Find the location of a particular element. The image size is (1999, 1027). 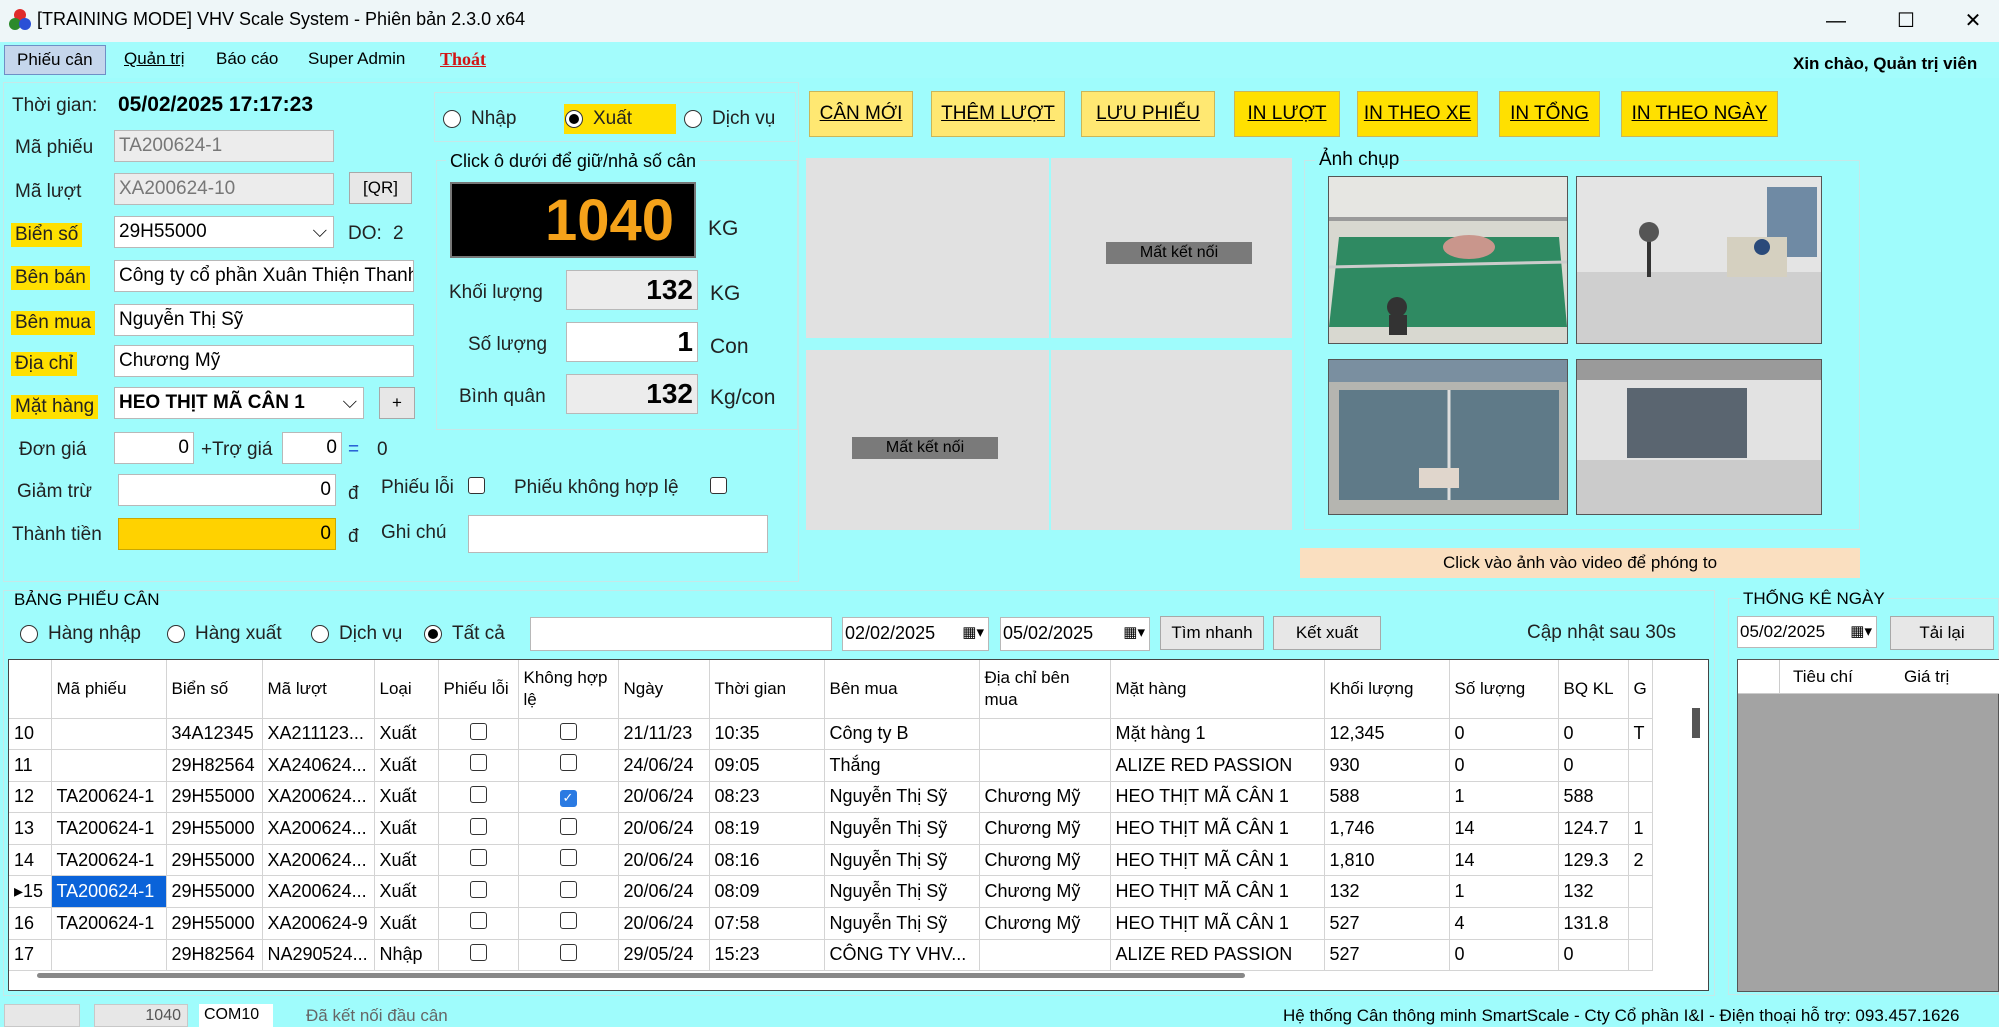

column-header: Mã phiếu is located at coordinates (109, 689).